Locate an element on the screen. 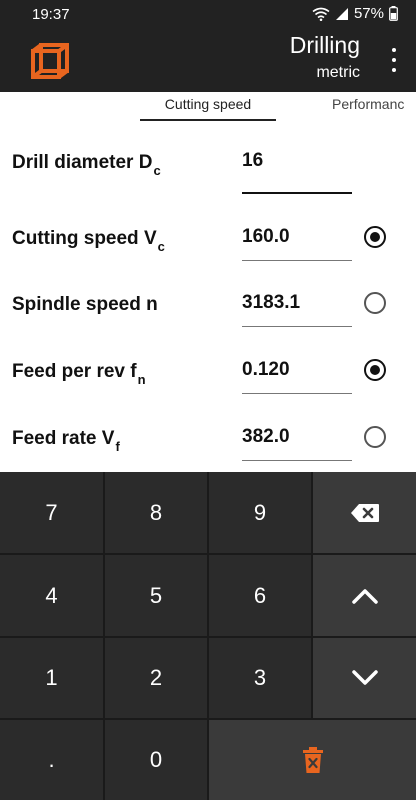  key-5: 5 is located at coordinates (156, 595).